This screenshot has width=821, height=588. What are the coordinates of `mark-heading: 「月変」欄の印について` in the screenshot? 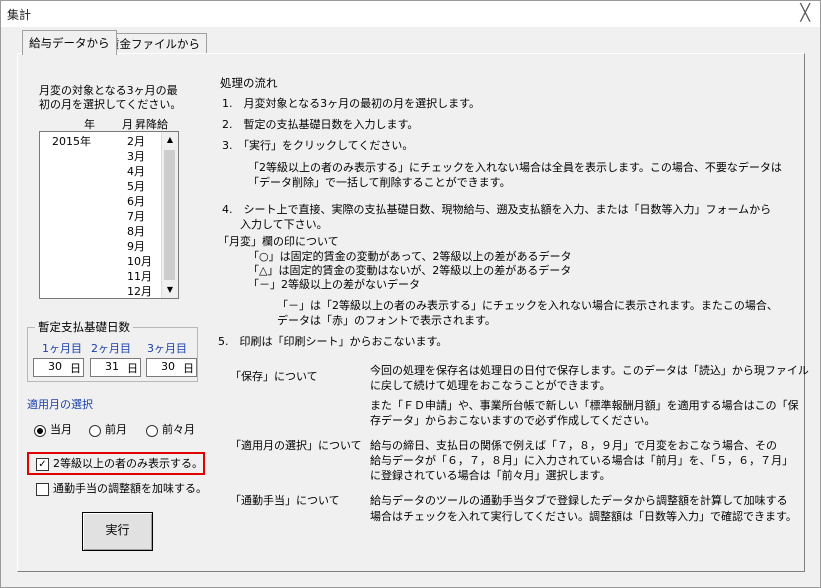 It's located at (278, 241).